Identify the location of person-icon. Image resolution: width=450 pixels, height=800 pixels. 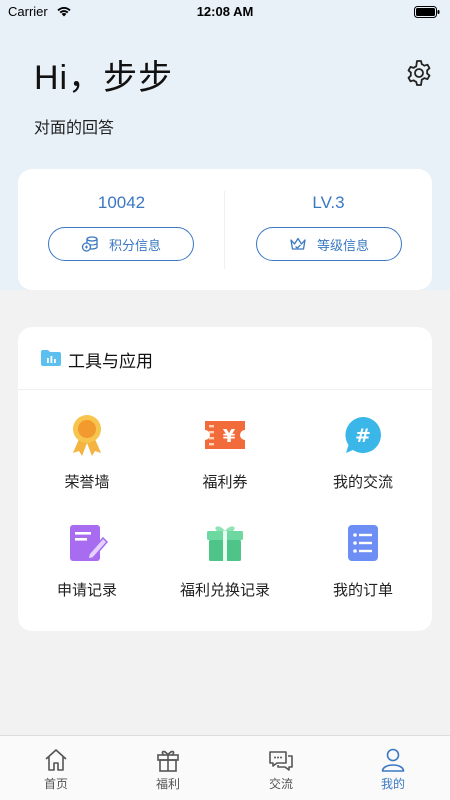
(393, 760).